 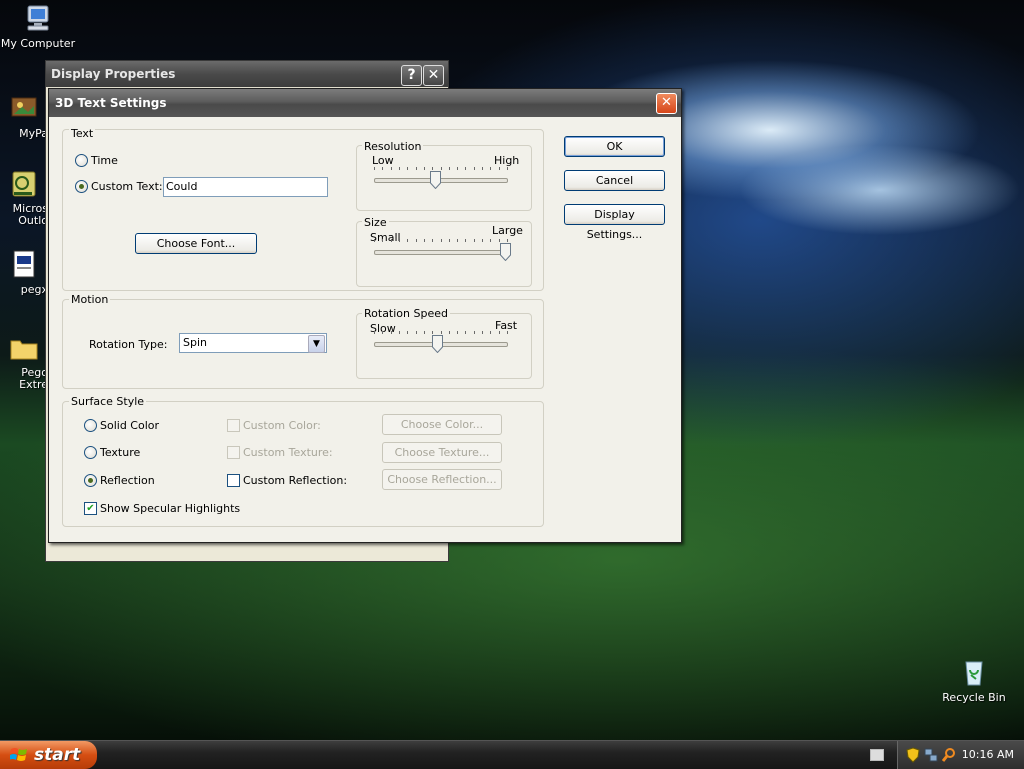 I want to click on rotation-type-select: Spin ▼, so click(x=253, y=343).